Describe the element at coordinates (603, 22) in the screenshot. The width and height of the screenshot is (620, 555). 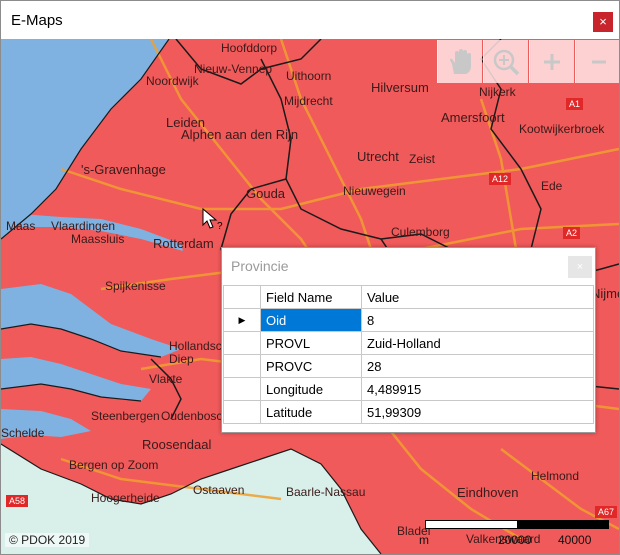
I see `window-close-button: ×` at that location.